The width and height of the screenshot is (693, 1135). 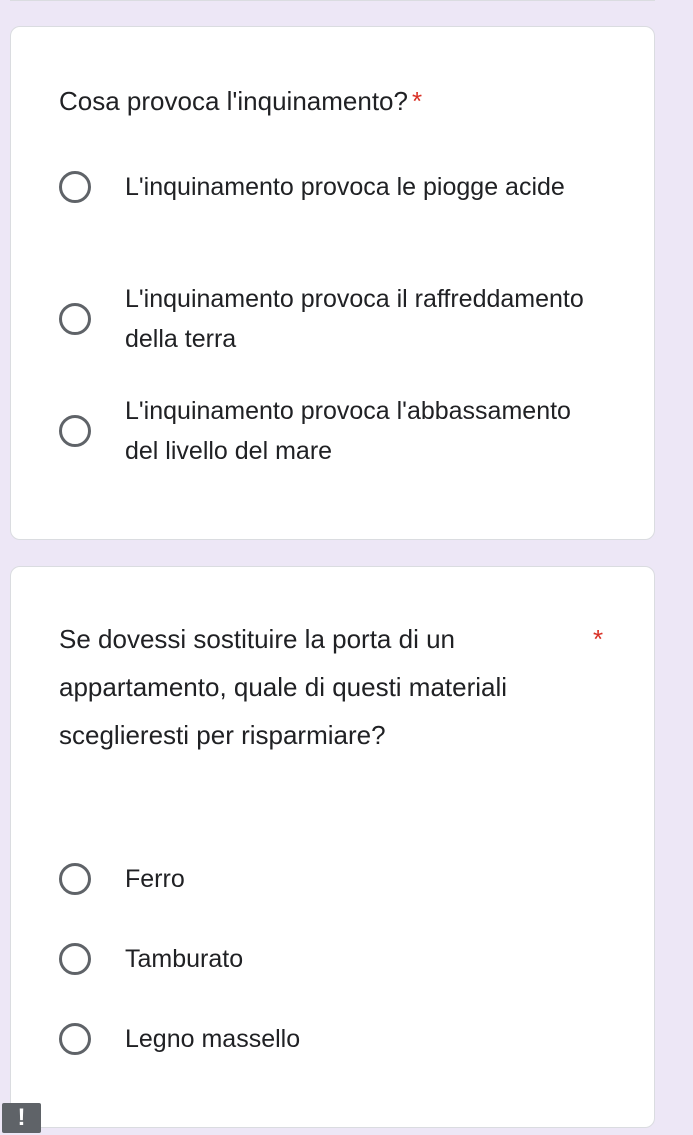 What do you see at coordinates (327, 959) in the screenshot?
I see `radio-option-tamburato: Tamburato` at bounding box center [327, 959].